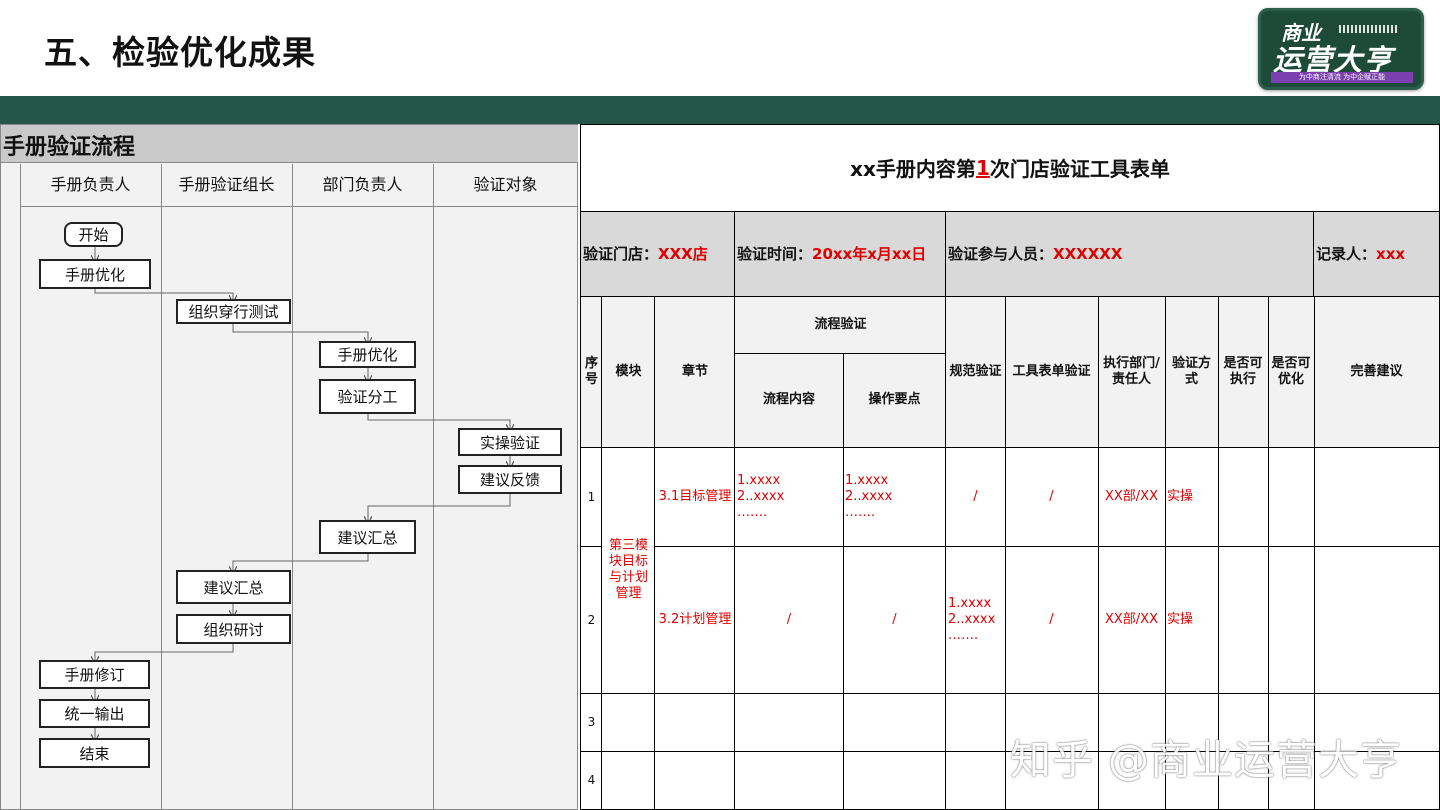 The height and width of the screenshot is (810, 1440). What do you see at coordinates (1206, 760) in the screenshot?
I see `watermark: 知乎 @商业运营大亨` at bounding box center [1206, 760].